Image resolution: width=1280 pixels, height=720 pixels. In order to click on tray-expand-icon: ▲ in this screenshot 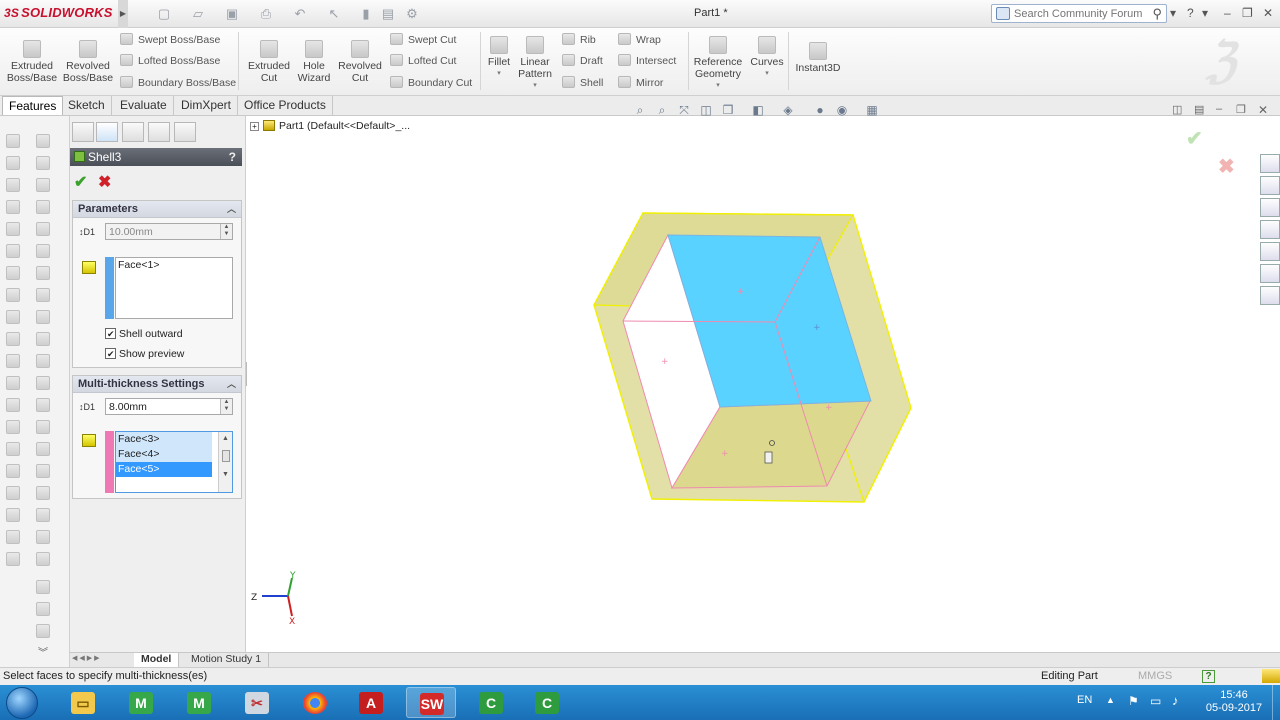, I will do `click(1110, 700)`.